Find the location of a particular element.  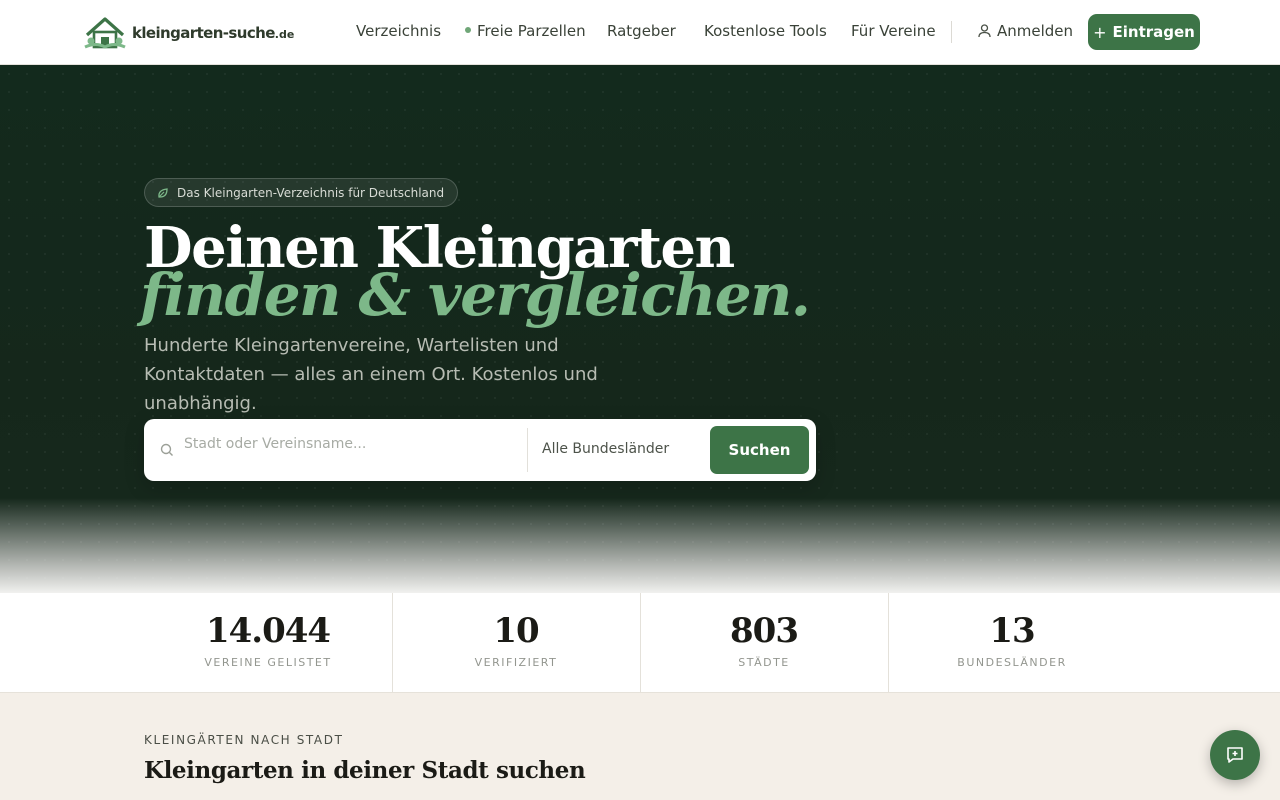

stat-staedte: 803 STÄDTE is located at coordinates (764, 642).